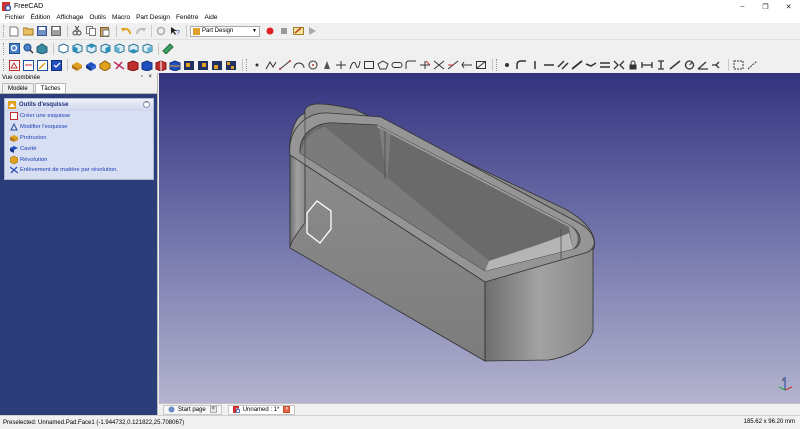 This screenshot has width=800, height=429. I want to click on undo-icon, so click(126, 31).